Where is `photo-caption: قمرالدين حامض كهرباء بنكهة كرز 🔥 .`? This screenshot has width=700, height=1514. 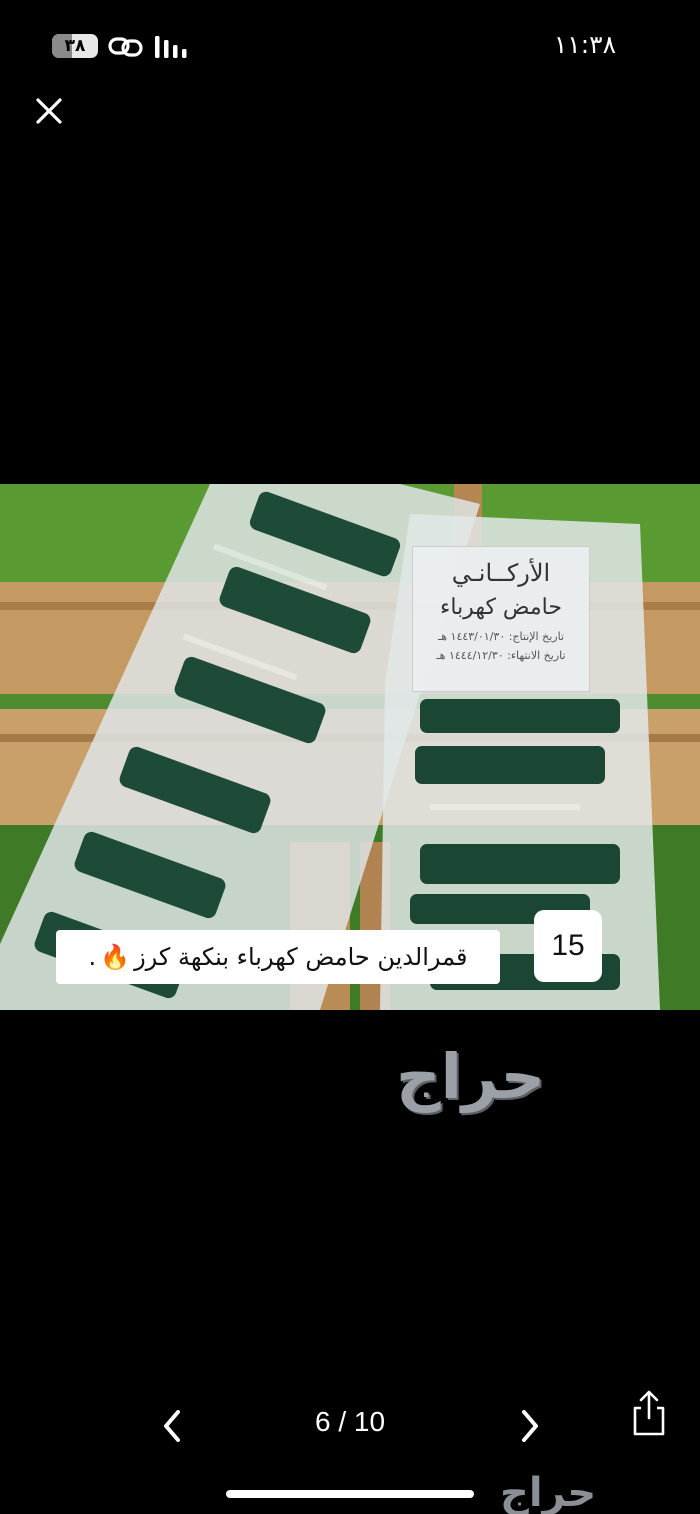
photo-caption: قمرالدين حامض كهرباء بنكهة كرز 🔥 . is located at coordinates (278, 957).